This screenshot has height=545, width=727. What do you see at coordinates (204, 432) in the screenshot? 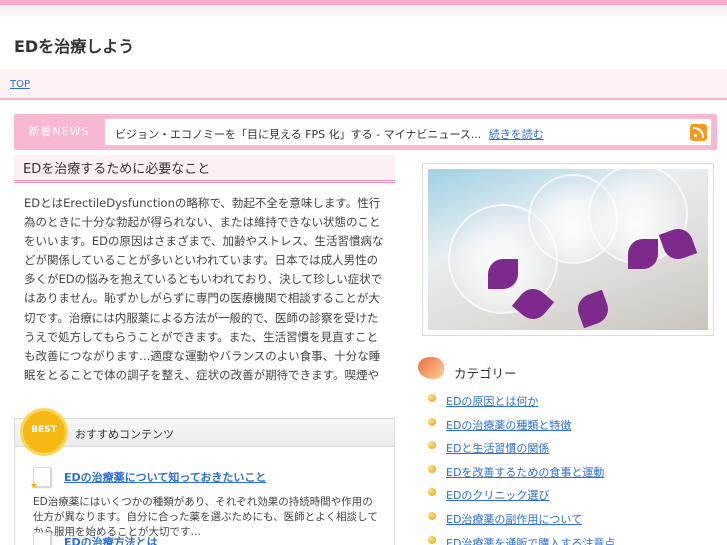
I see `recommended-header: BEST おすすめコンテンツ` at bounding box center [204, 432].